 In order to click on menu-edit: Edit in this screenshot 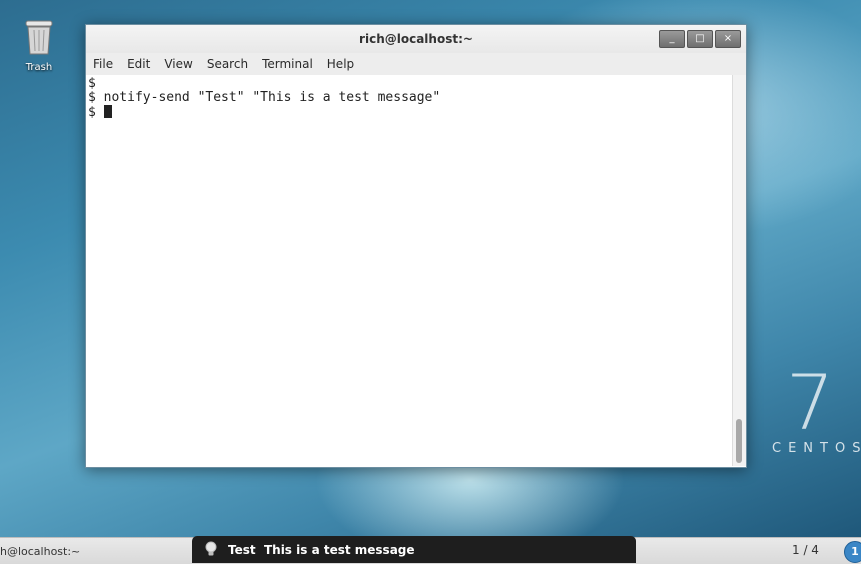, I will do `click(138, 64)`.